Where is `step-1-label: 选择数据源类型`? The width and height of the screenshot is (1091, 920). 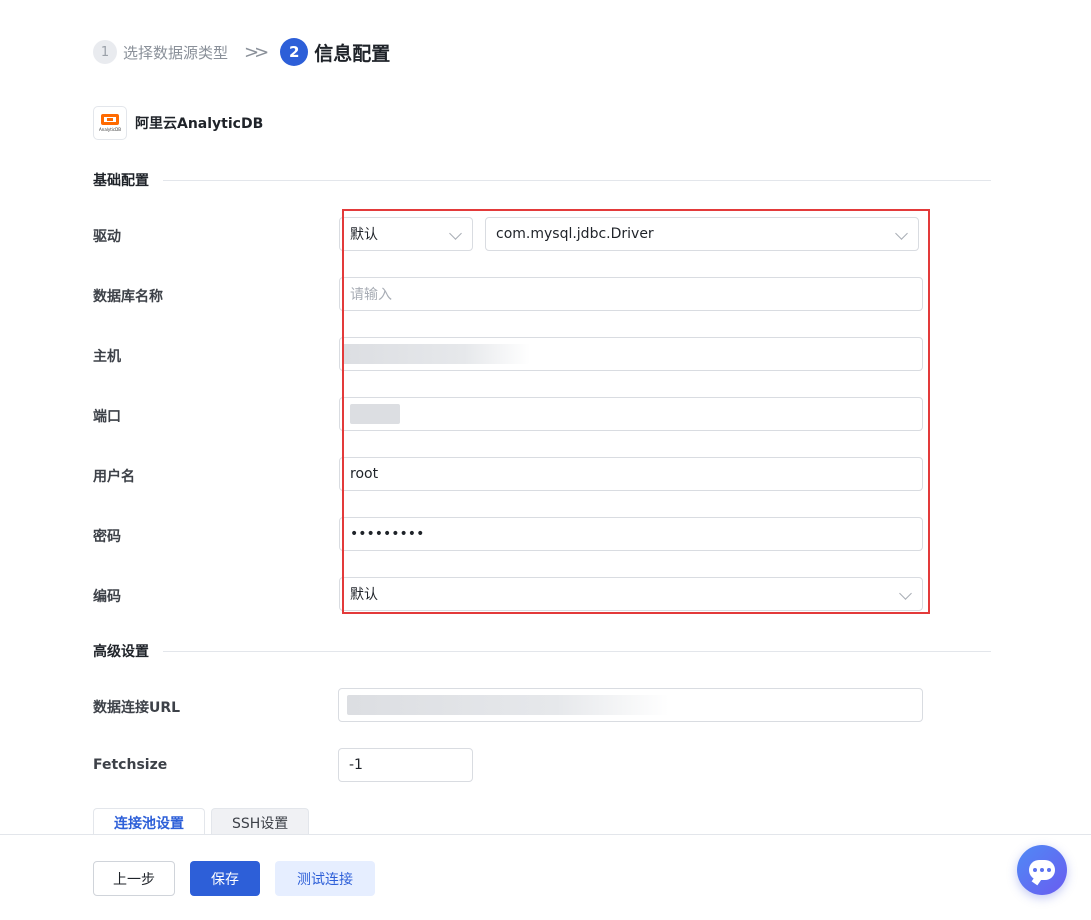 step-1-label: 选择数据源类型 is located at coordinates (176, 52).